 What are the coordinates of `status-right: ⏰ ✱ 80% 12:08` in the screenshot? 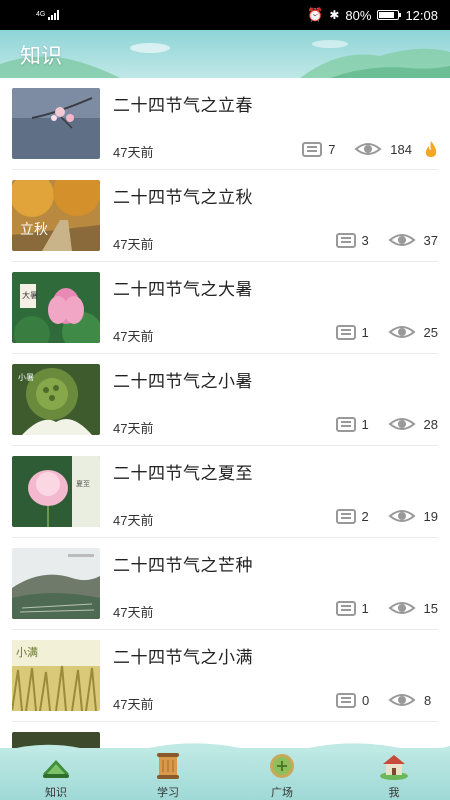 It's located at (372, 15).